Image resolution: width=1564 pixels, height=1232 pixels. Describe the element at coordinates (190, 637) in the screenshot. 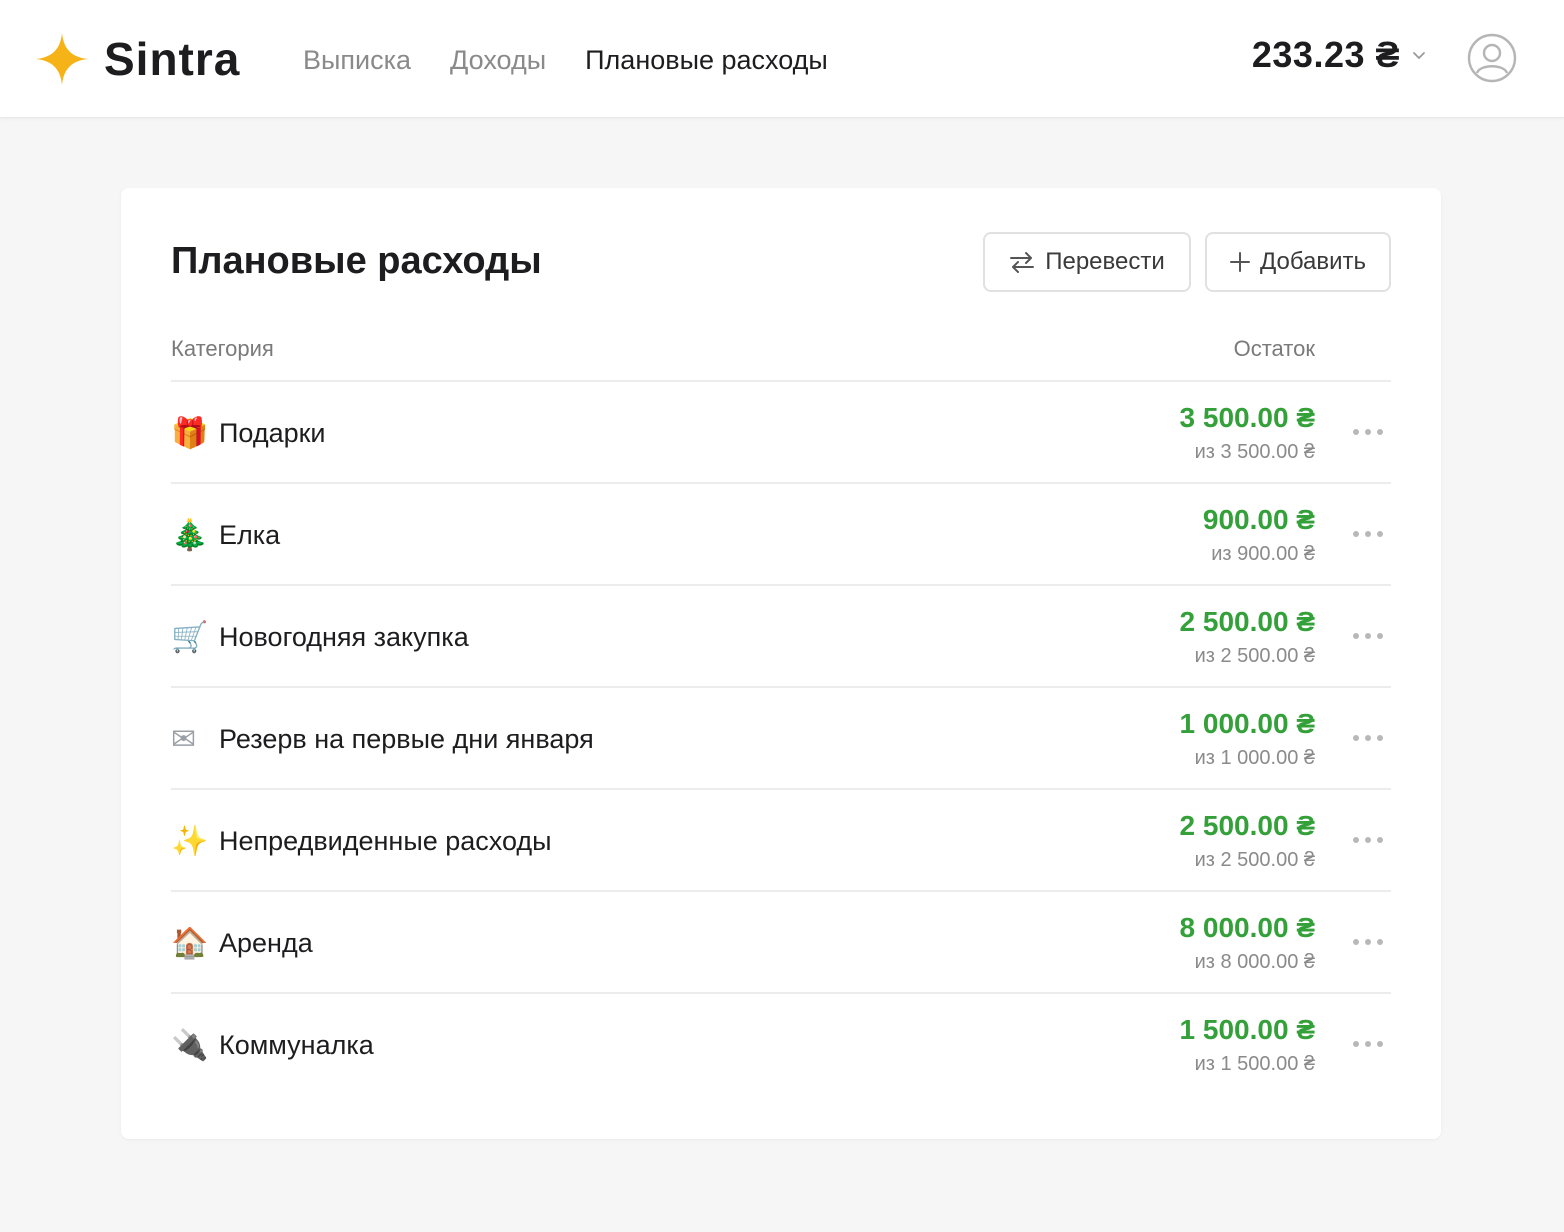

I see `shopping-cart-icon: 🛒` at that location.